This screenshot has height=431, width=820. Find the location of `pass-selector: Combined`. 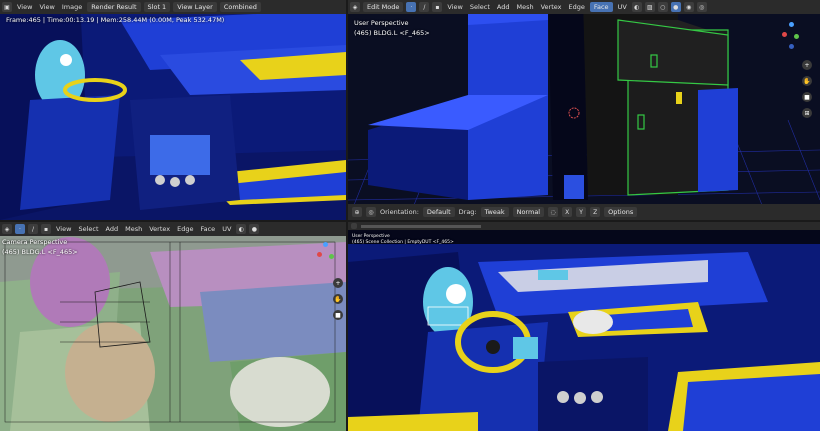

pass-selector: Combined is located at coordinates (240, 7).